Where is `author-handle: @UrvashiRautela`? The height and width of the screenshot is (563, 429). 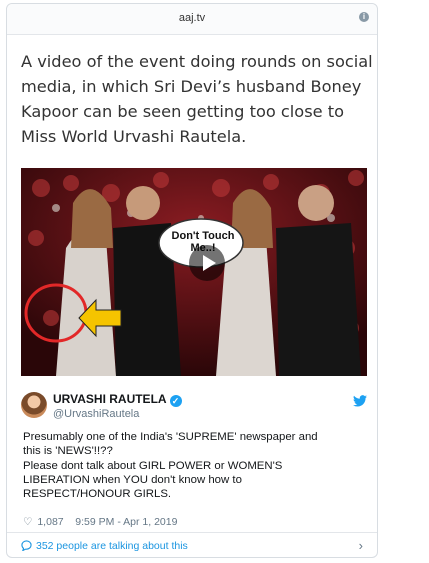
author-handle: @UrvashiRautela is located at coordinates (96, 414).